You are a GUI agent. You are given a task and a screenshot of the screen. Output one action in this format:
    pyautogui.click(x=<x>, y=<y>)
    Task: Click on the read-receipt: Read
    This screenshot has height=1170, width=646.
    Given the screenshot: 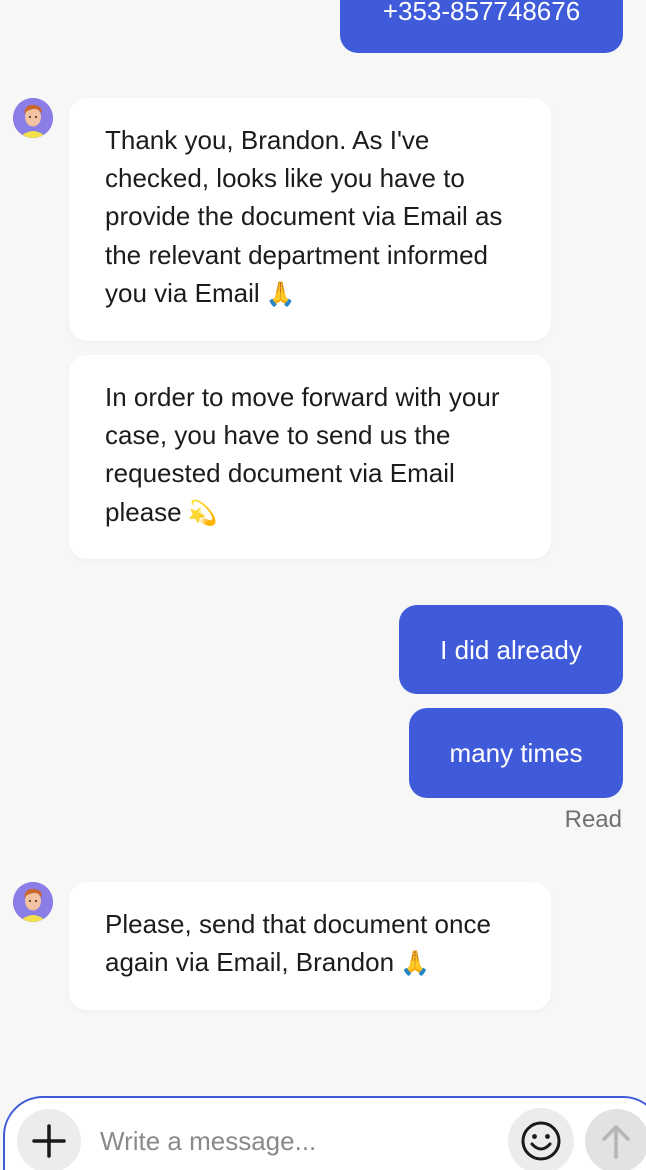 What is the action you would take?
    pyautogui.click(x=593, y=819)
    